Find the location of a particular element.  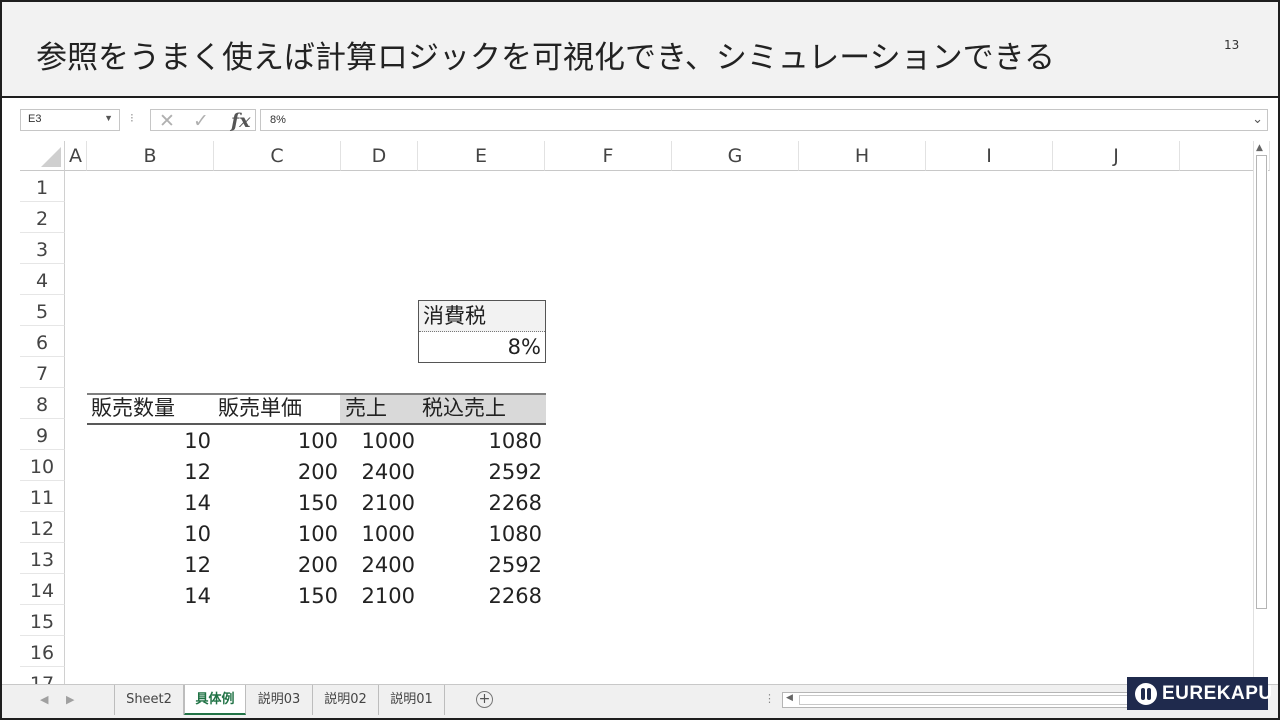

column-header-e: E is located at coordinates (481, 156).